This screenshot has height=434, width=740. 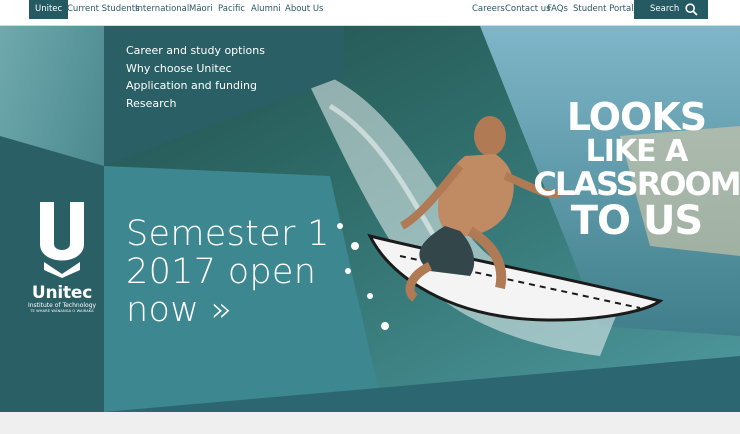 I want to click on slogan-line-3: CLASSROOM, so click(x=636, y=184).